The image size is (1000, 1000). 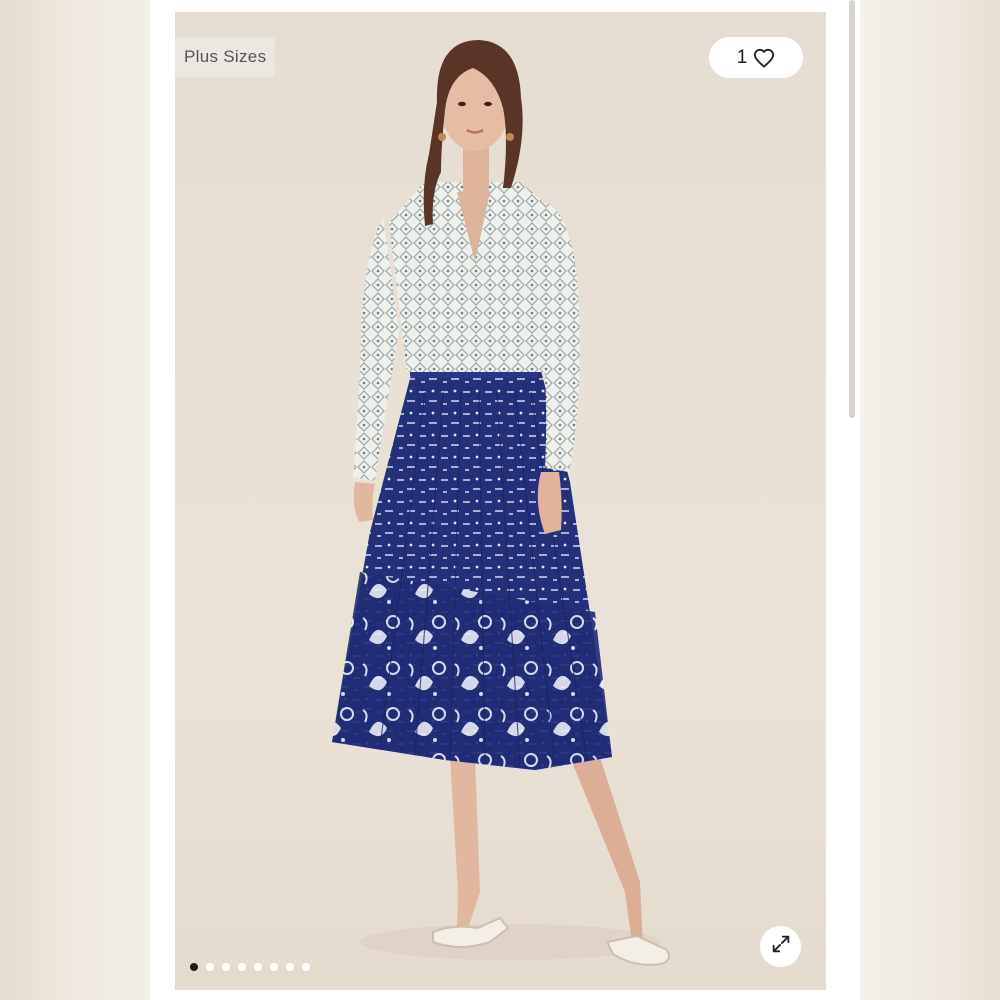 What do you see at coordinates (742, 57) in the screenshot?
I see `like-count: 1` at bounding box center [742, 57].